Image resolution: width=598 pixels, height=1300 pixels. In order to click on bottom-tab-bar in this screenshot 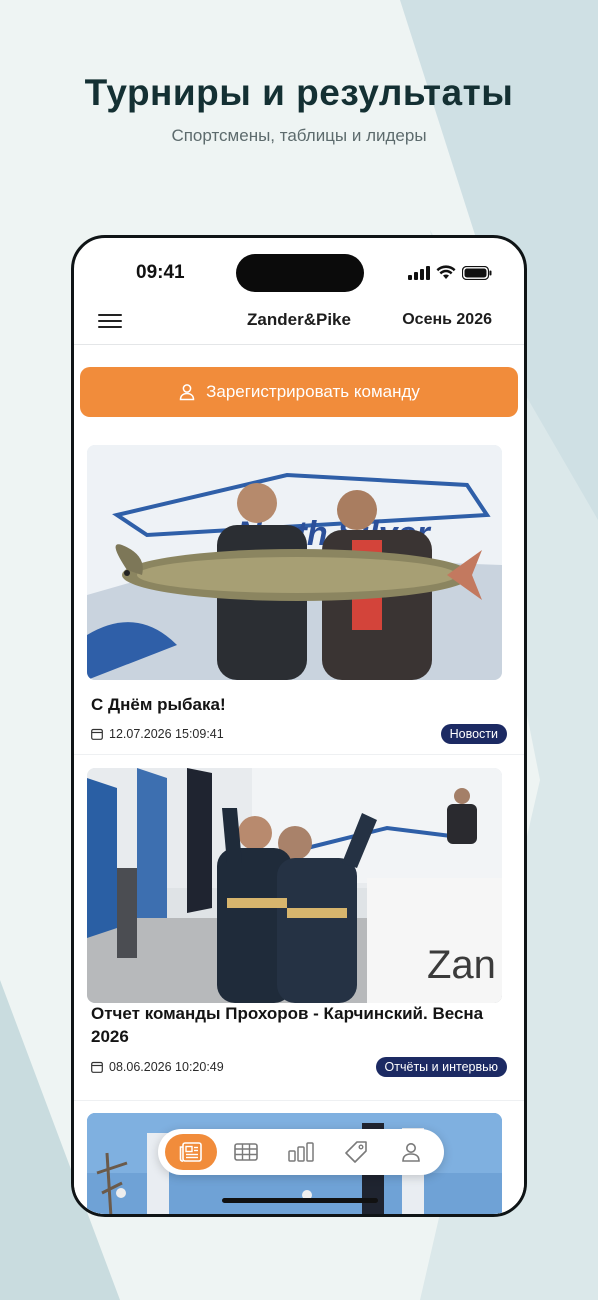, I will do `click(301, 1152)`.